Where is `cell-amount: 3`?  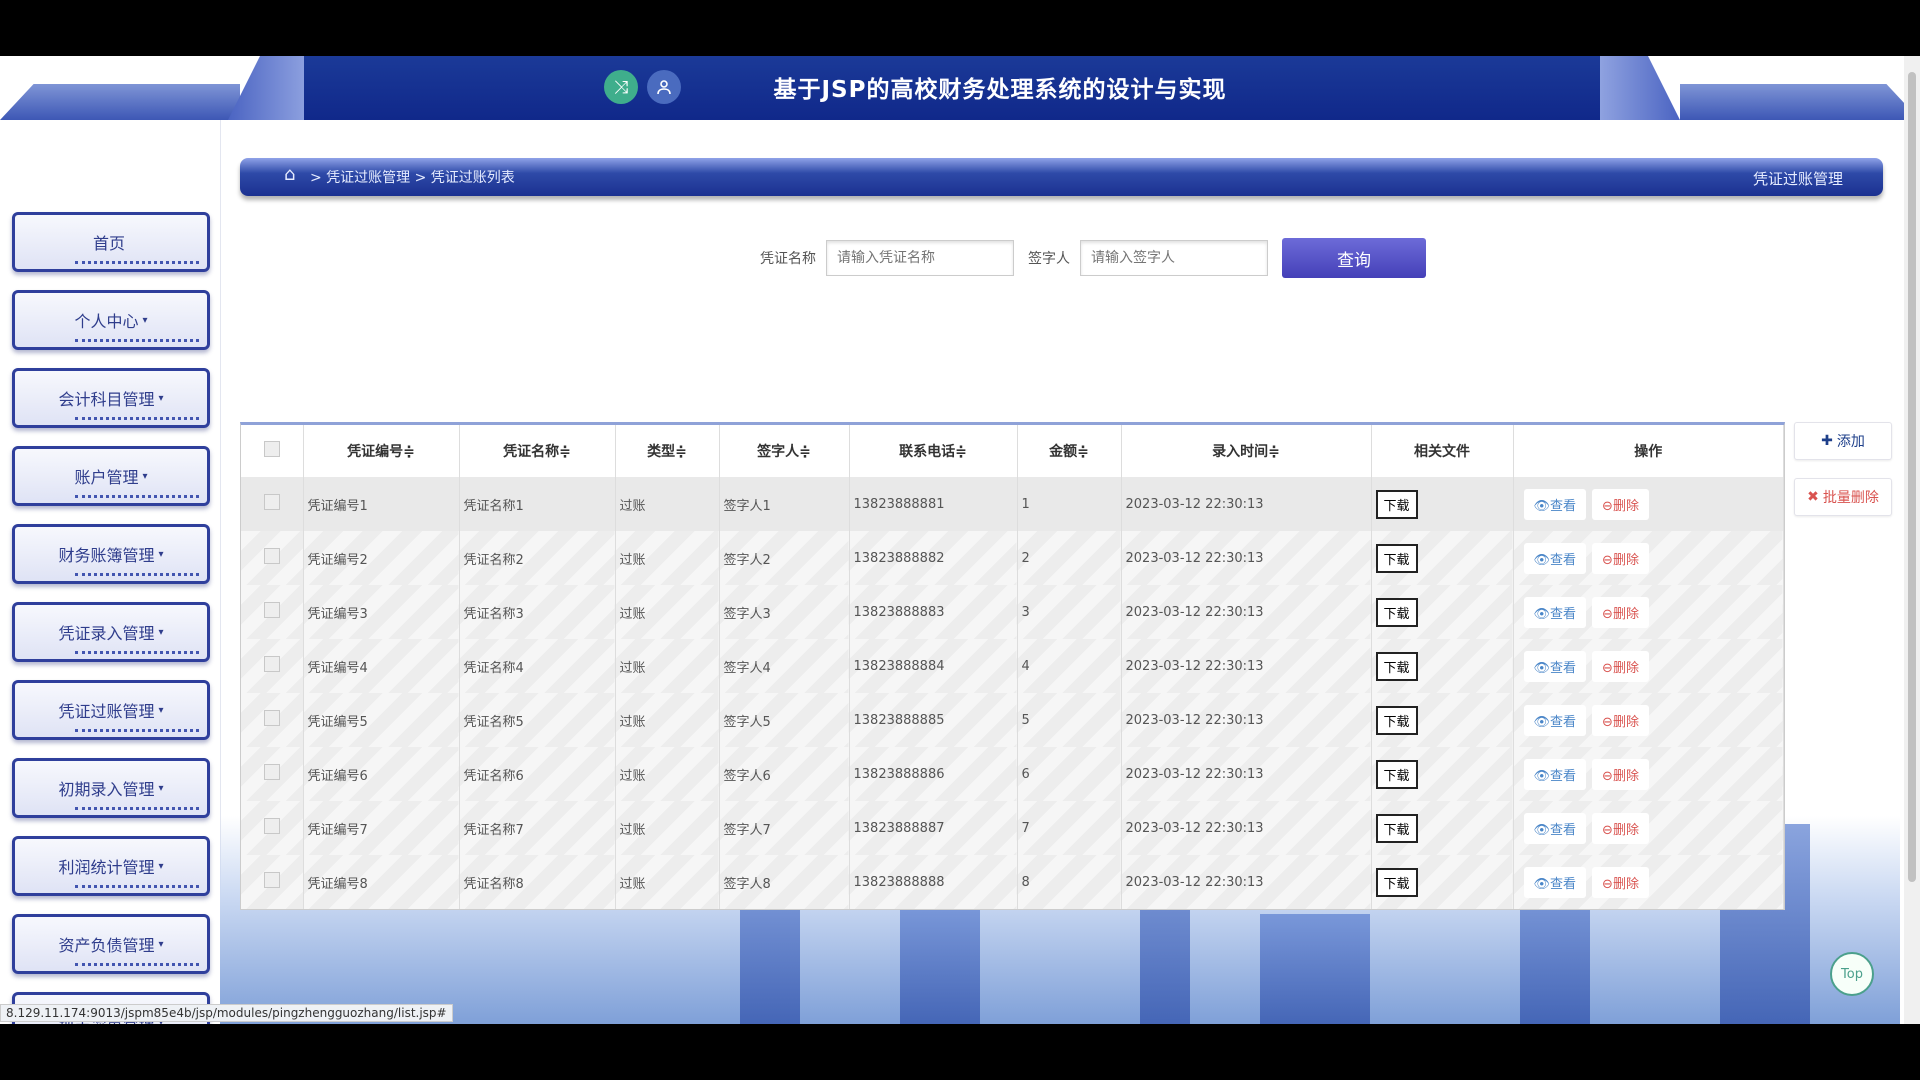
cell-amount: 3 is located at coordinates (1069, 612).